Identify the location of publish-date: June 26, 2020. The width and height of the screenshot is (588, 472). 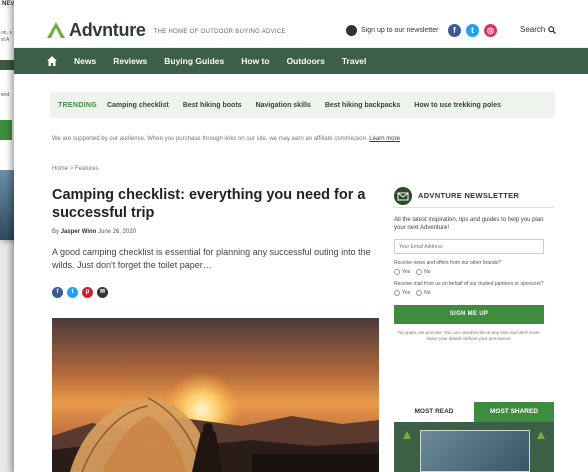
(117, 232).